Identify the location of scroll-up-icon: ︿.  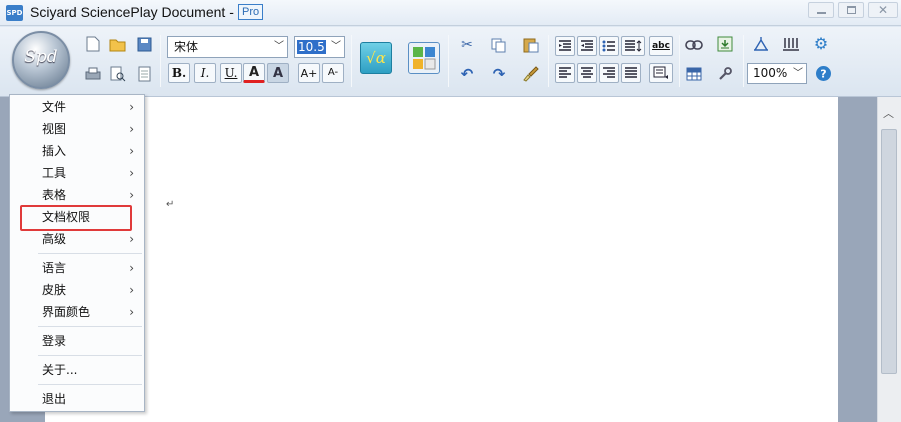
(888, 113).